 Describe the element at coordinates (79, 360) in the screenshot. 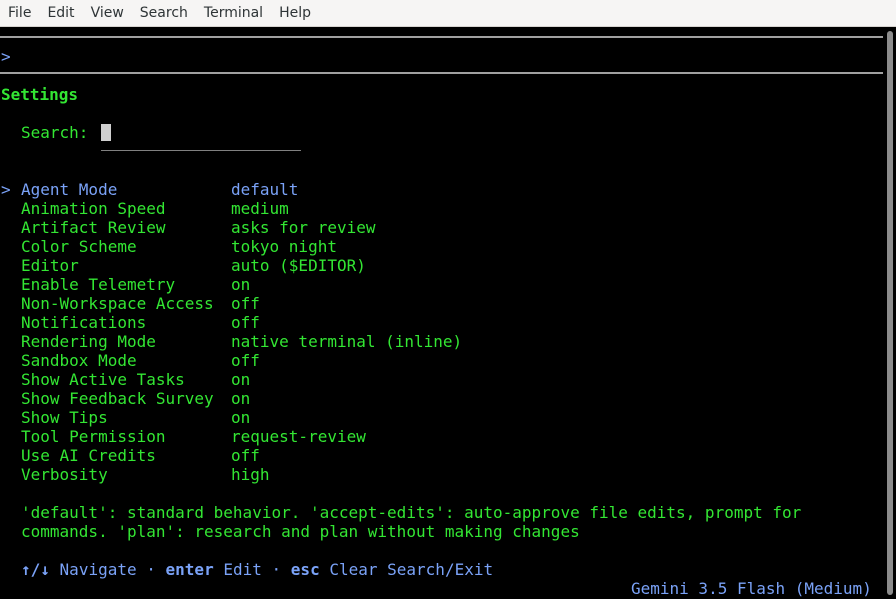

I see `setting-label-sandbox-mode: Sandbox Mode` at that location.